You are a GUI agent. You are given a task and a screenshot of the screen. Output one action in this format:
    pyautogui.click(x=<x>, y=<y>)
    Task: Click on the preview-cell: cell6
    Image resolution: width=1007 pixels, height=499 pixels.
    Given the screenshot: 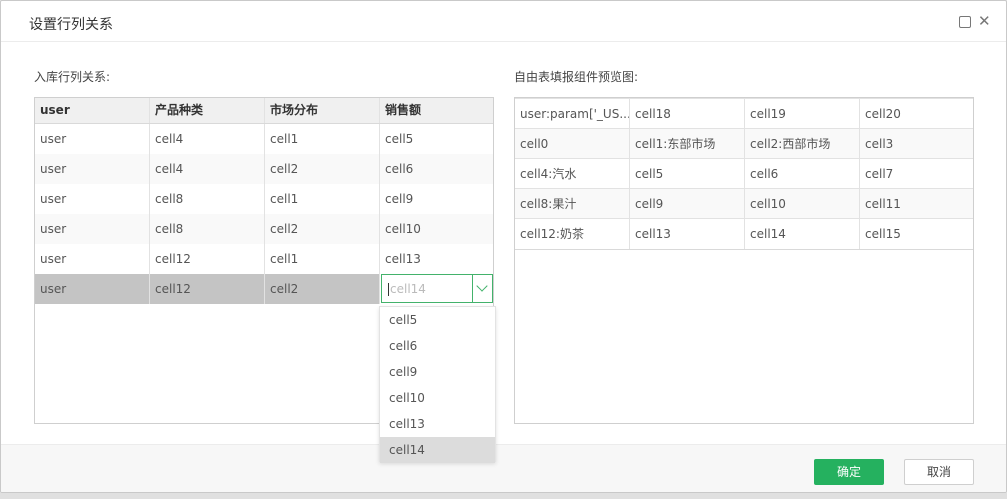 What is the action you would take?
    pyautogui.click(x=802, y=174)
    